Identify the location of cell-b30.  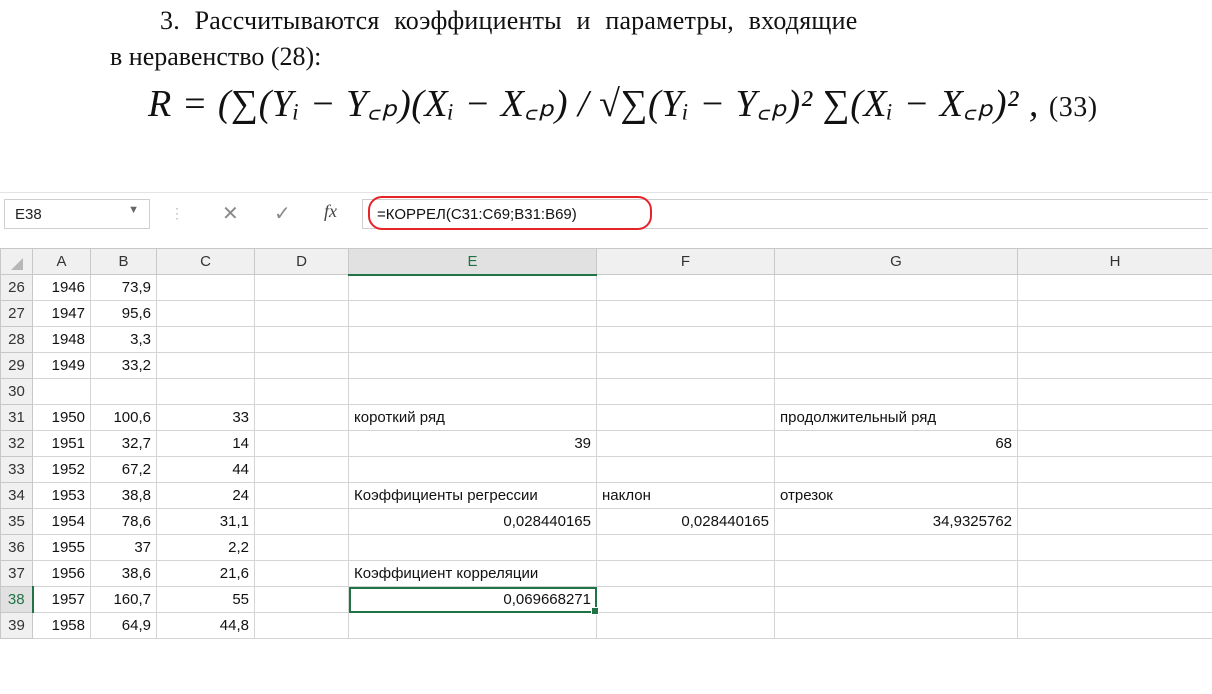
(123, 391).